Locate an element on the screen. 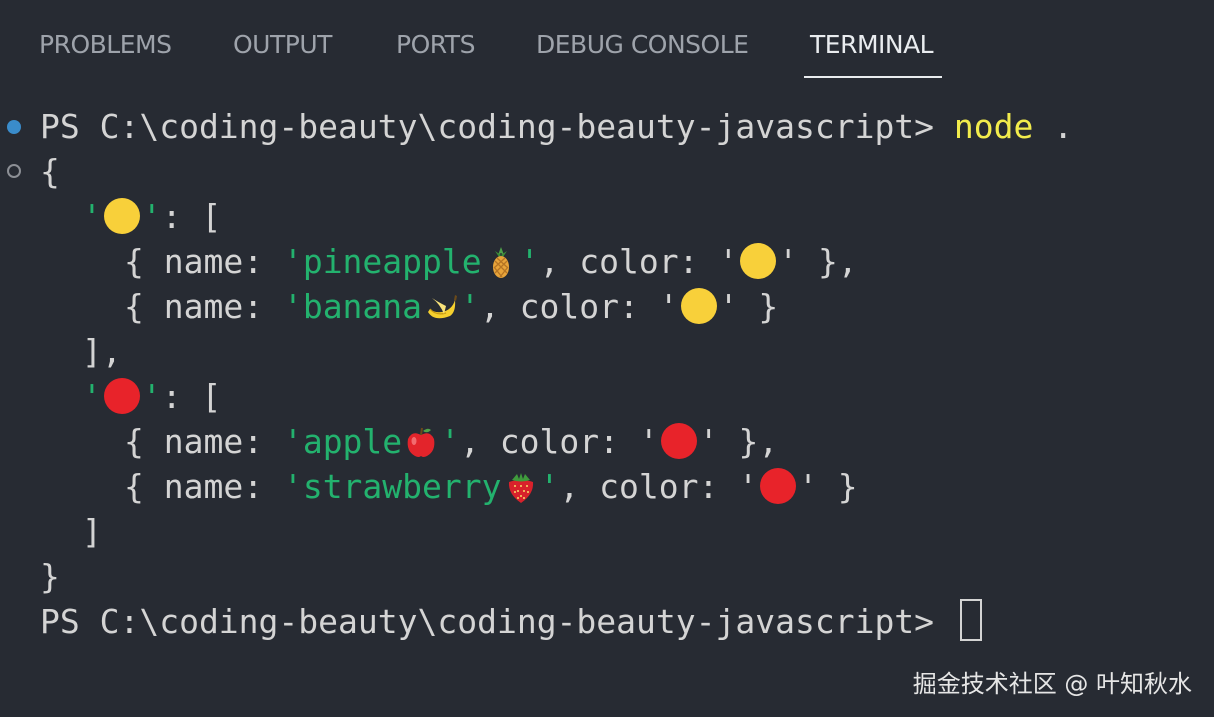 This screenshot has width=1214, height=717. tab-problems: PROBLEMS is located at coordinates (105, 44).